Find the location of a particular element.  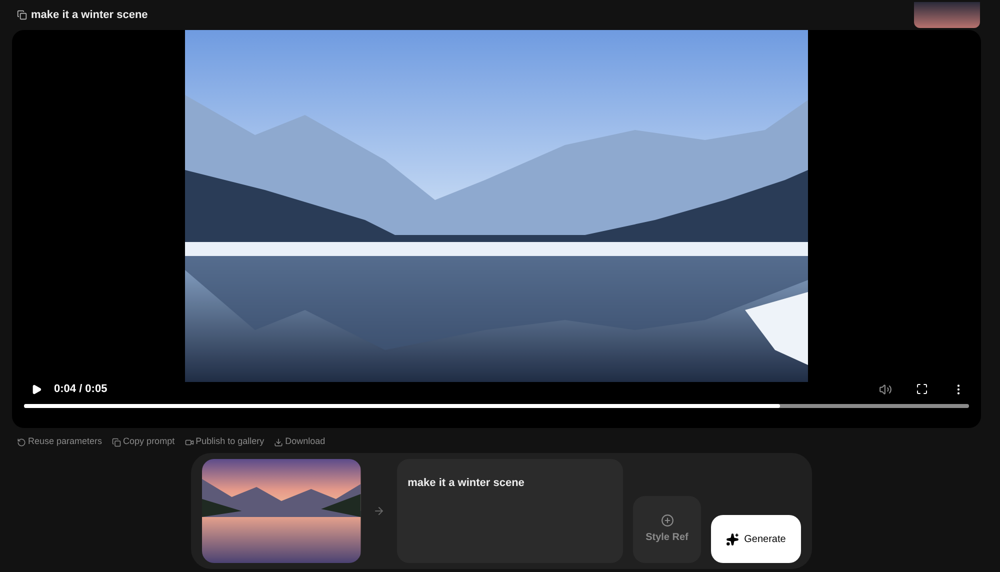

style-ref-button: Style Ref is located at coordinates (667, 529).